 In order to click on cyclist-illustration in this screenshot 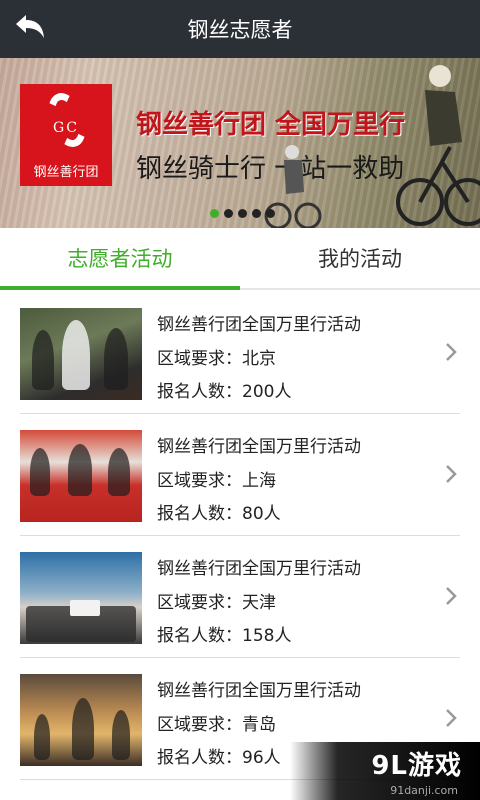, I will do `click(438, 145)`.